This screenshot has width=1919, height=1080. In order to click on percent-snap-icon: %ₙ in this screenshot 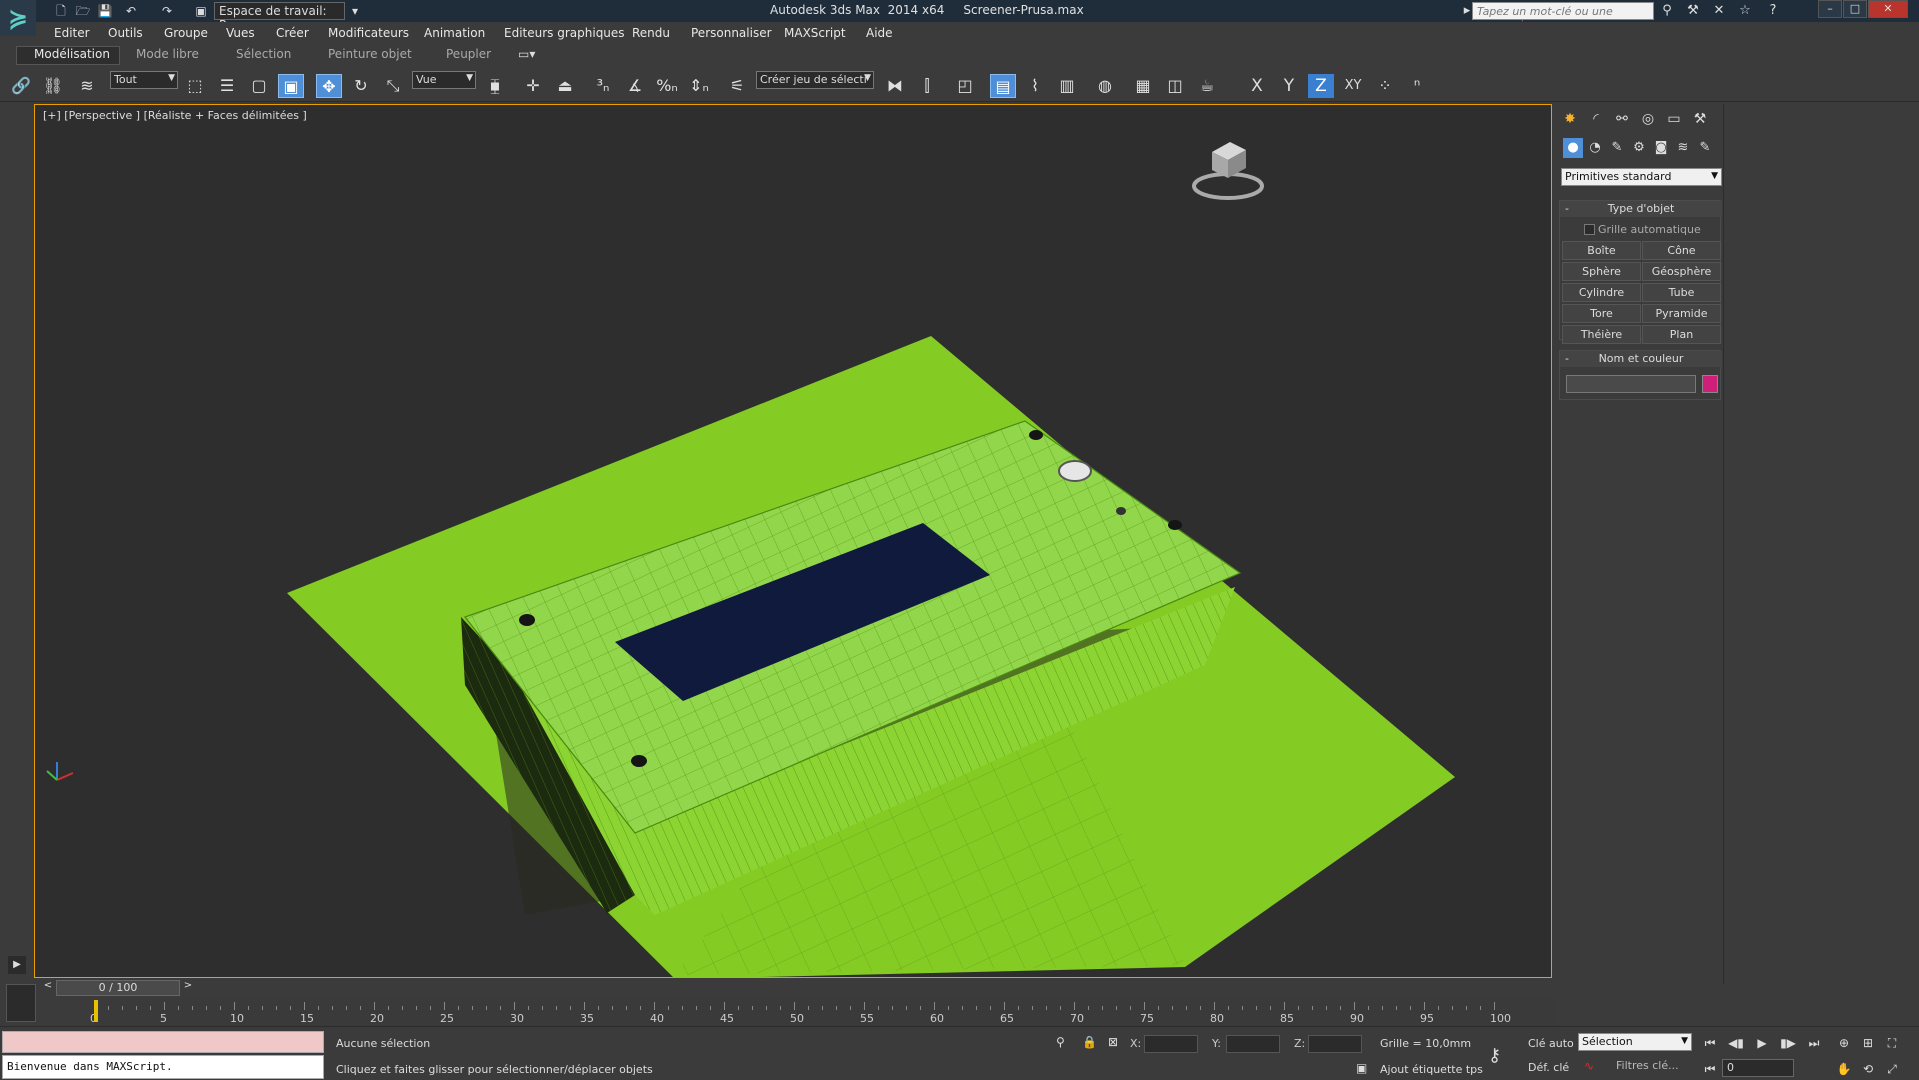, I will do `click(667, 86)`.